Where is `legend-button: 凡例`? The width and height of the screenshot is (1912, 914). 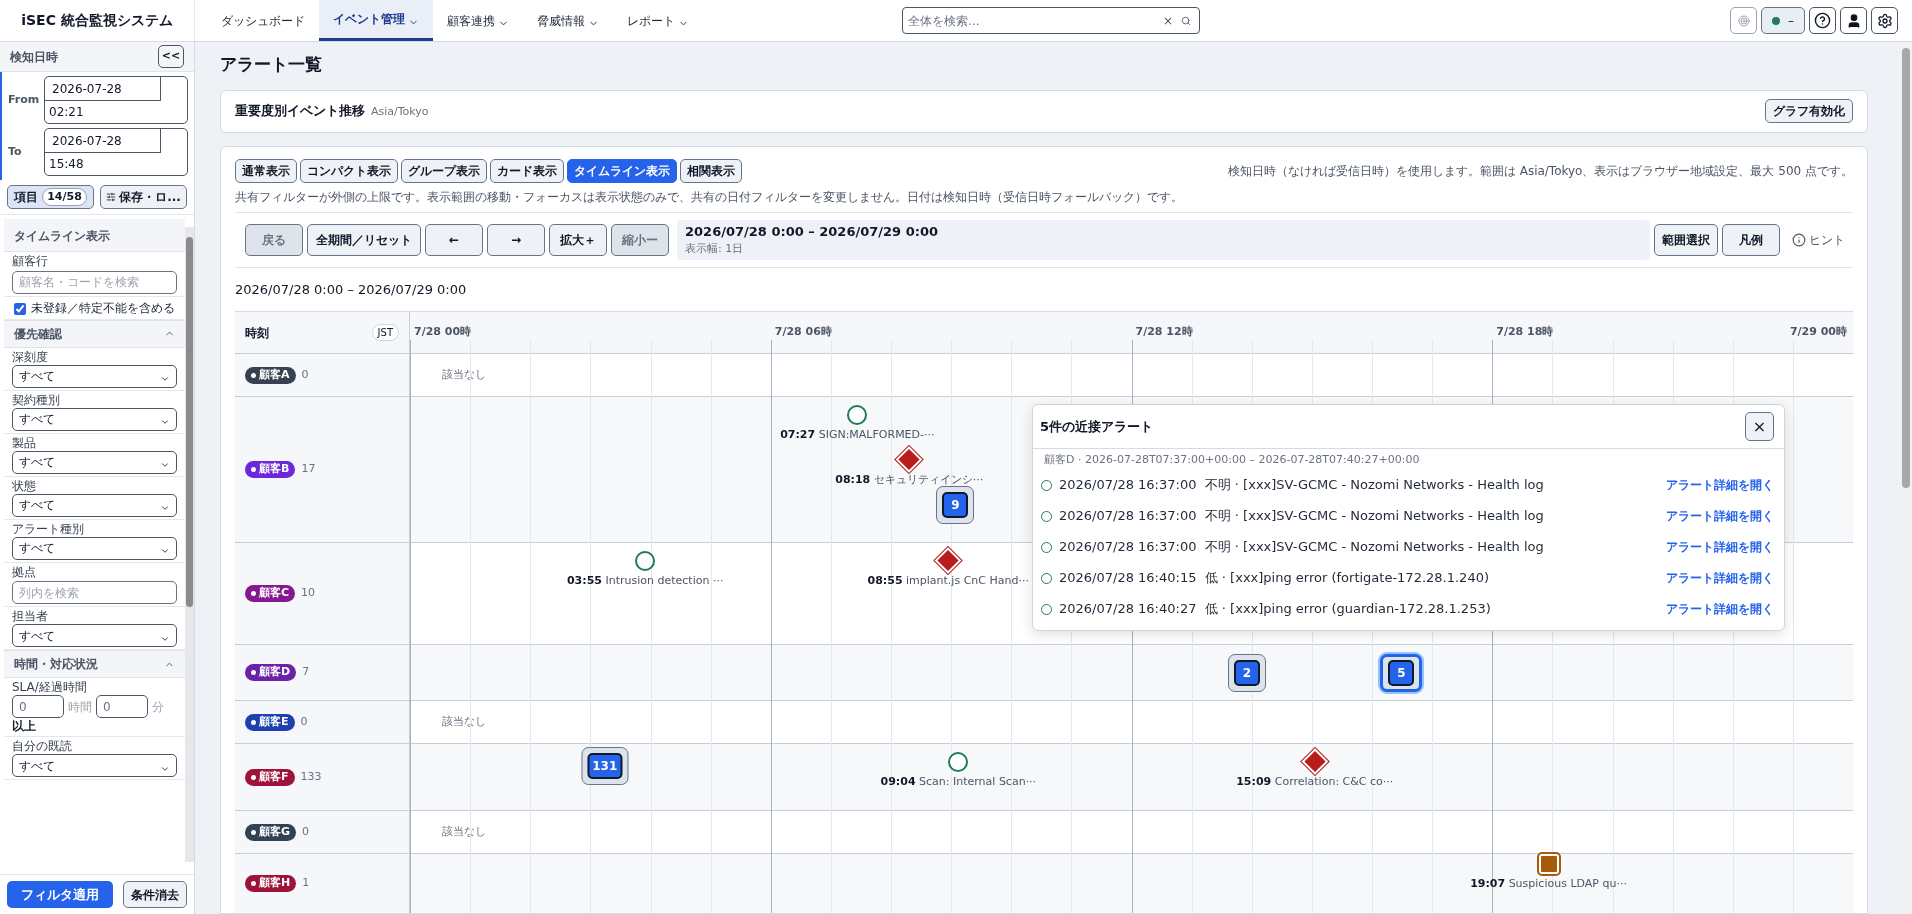
legend-button: 凡例 is located at coordinates (1751, 239).